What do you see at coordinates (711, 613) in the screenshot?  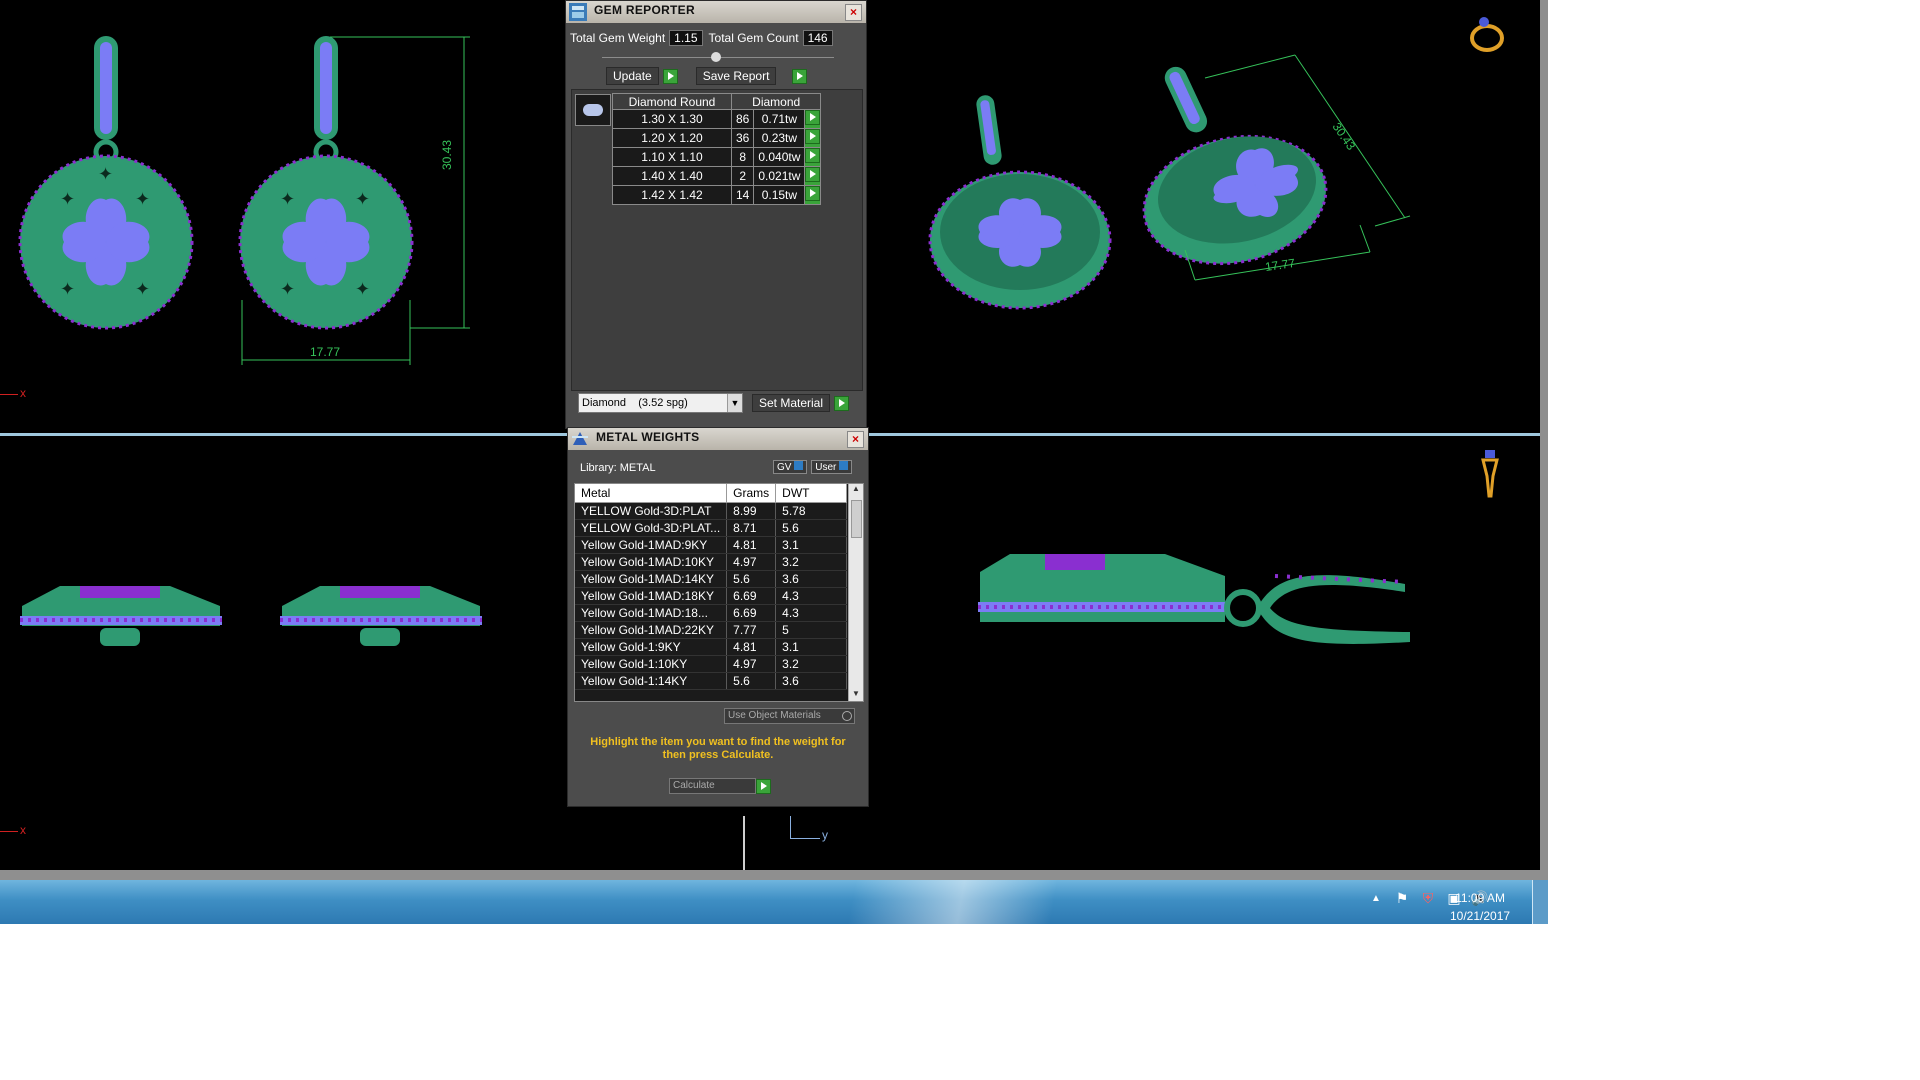 I see `metal-row: Yellow Gold-1MAD:18... 6.69 4.3` at bounding box center [711, 613].